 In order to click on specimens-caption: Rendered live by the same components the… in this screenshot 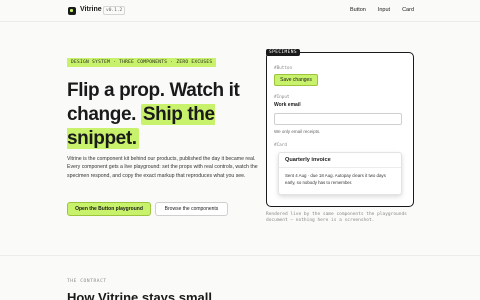, I will do `click(336, 218)`.